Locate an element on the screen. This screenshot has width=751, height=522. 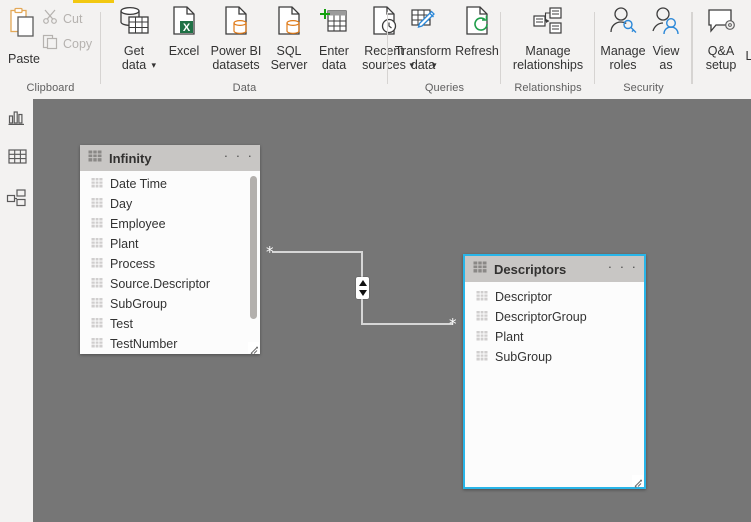
manage-roles-label: Manage roles is located at coordinates (623, 58).